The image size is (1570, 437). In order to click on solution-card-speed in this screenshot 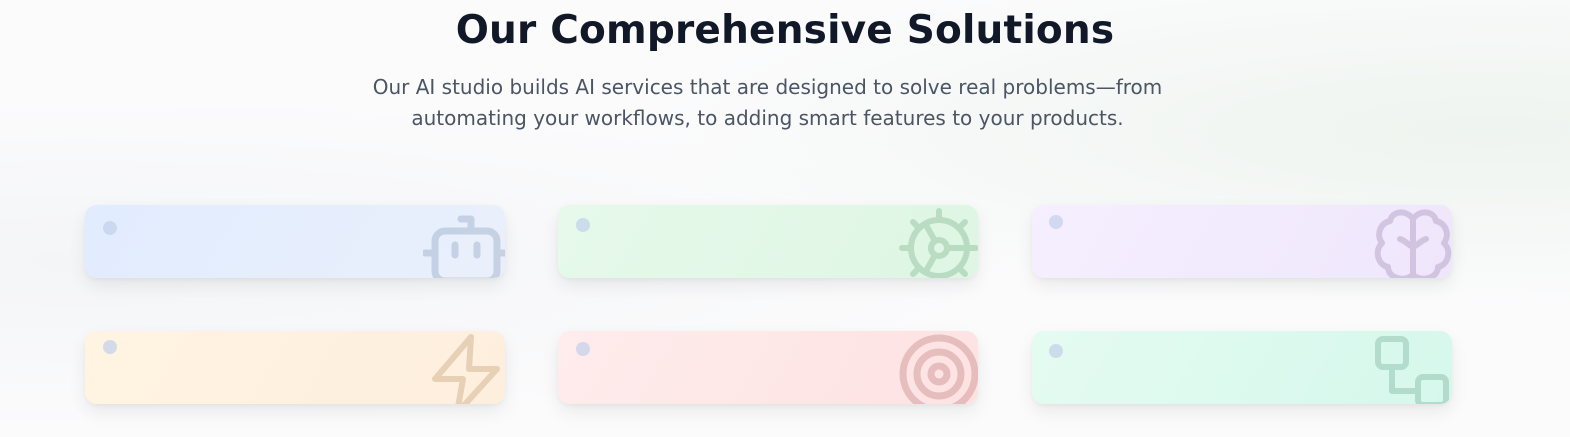, I will do `click(295, 367)`.